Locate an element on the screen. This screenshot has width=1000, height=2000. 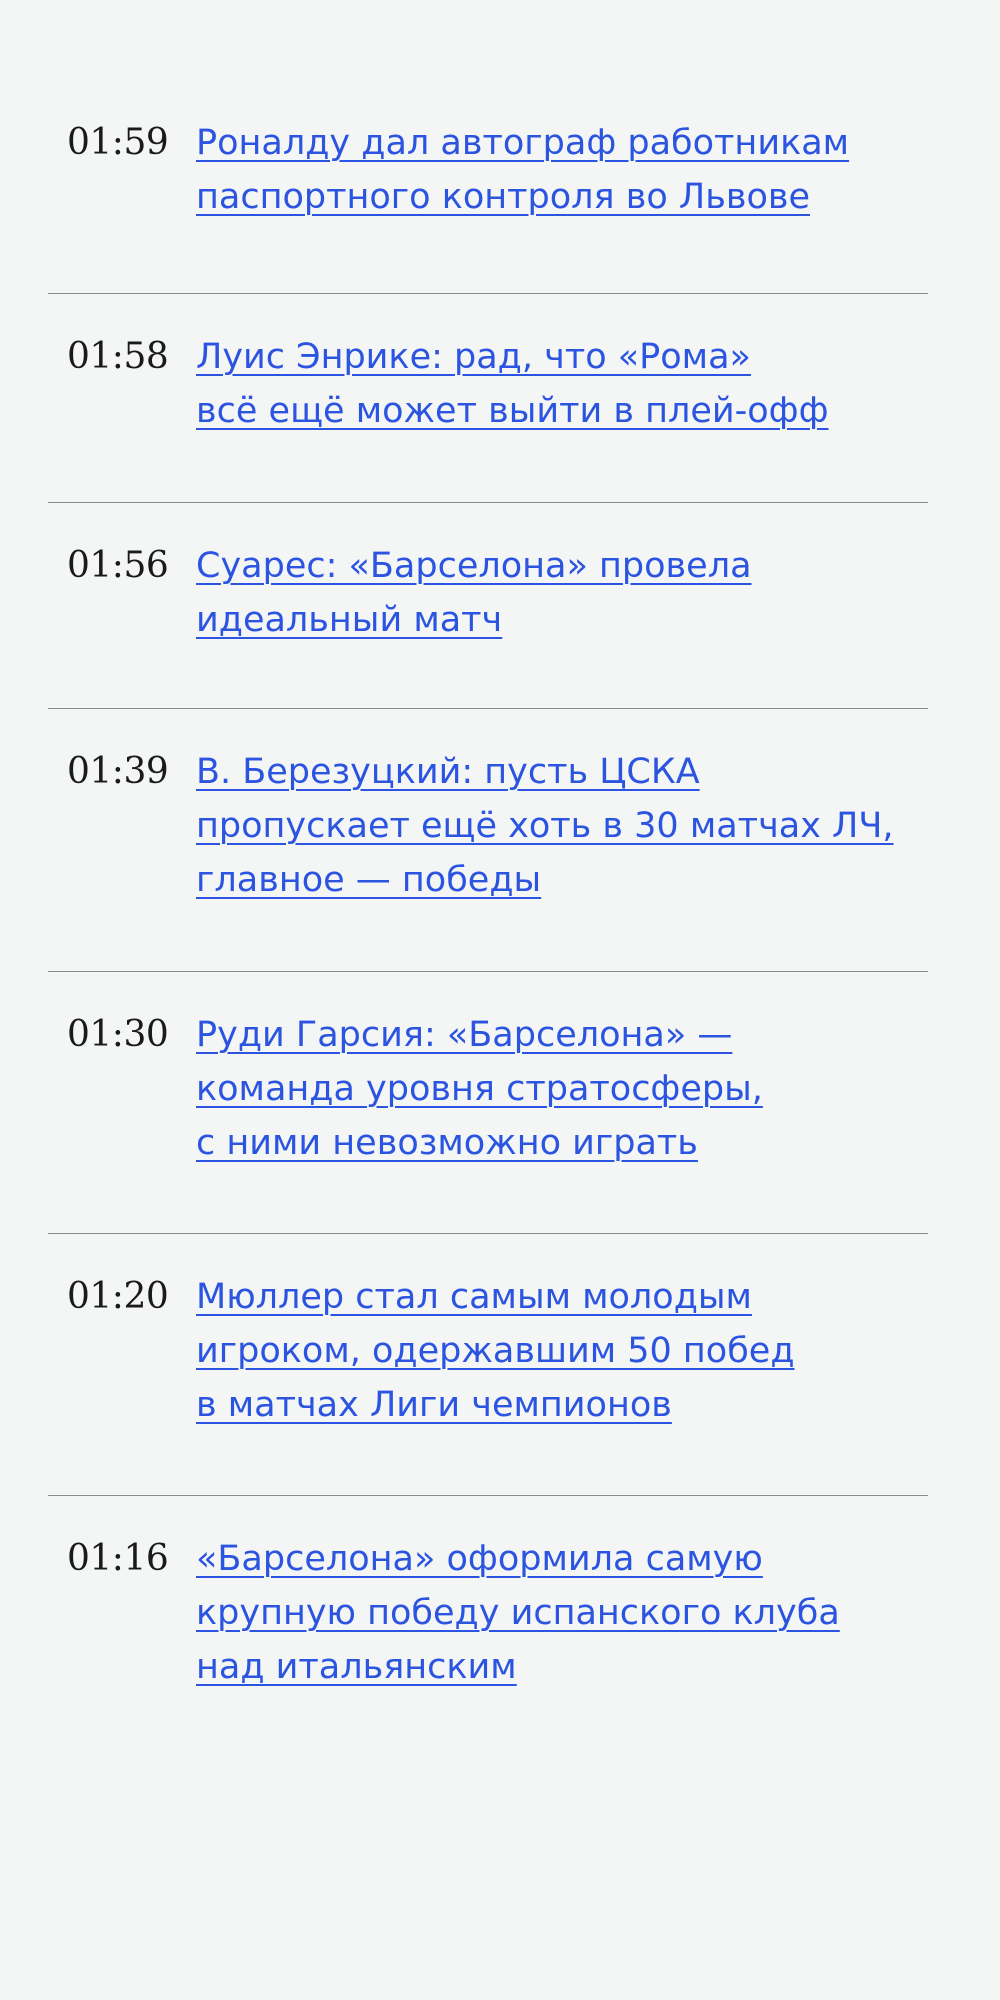
news-time: 01:56 is located at coordinates (118, 565).